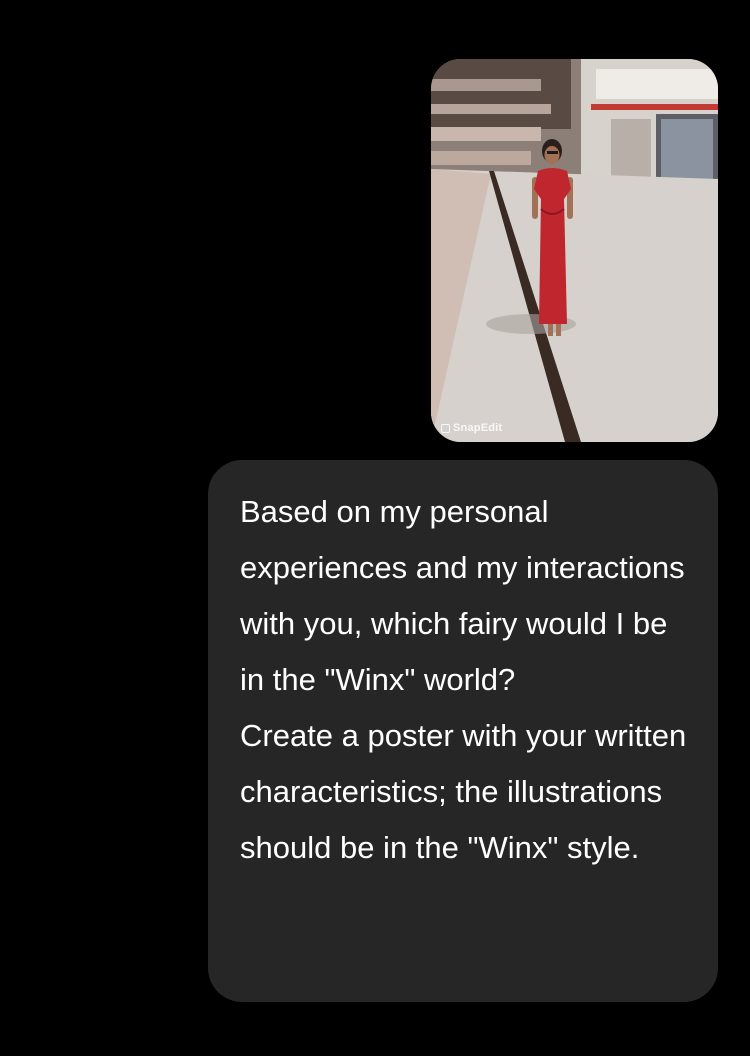  I want to click on photo-watermark: SnapEdit, so click(471, 428).